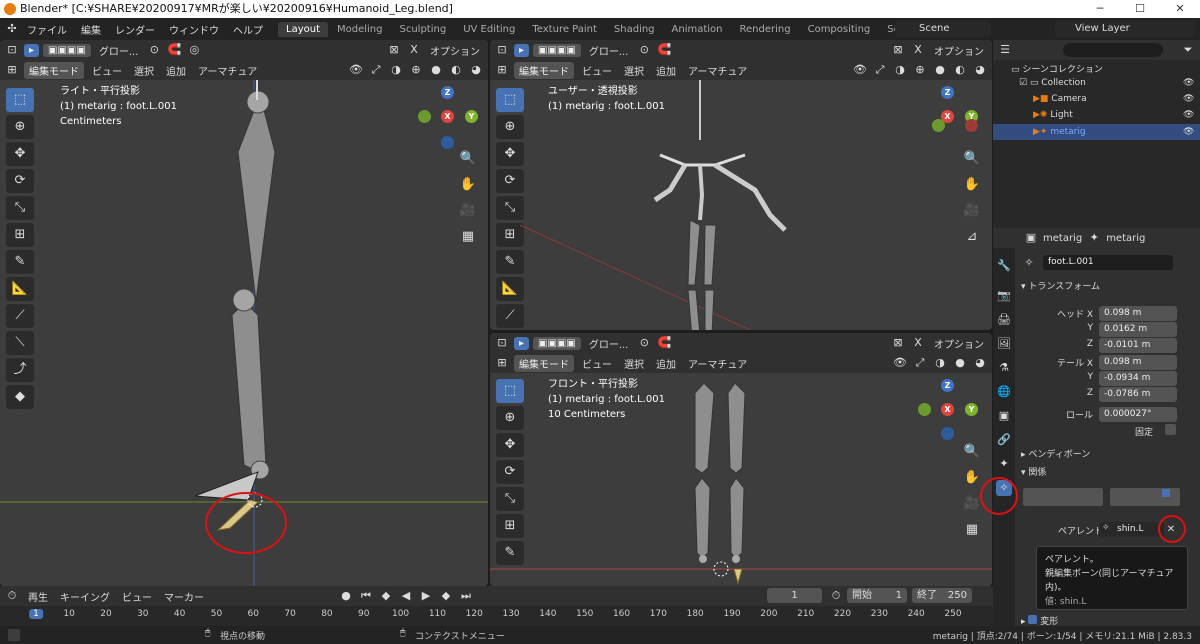 The image size is (1200, 644). I want to click on scene-selector: Scene, so click(943, 29).